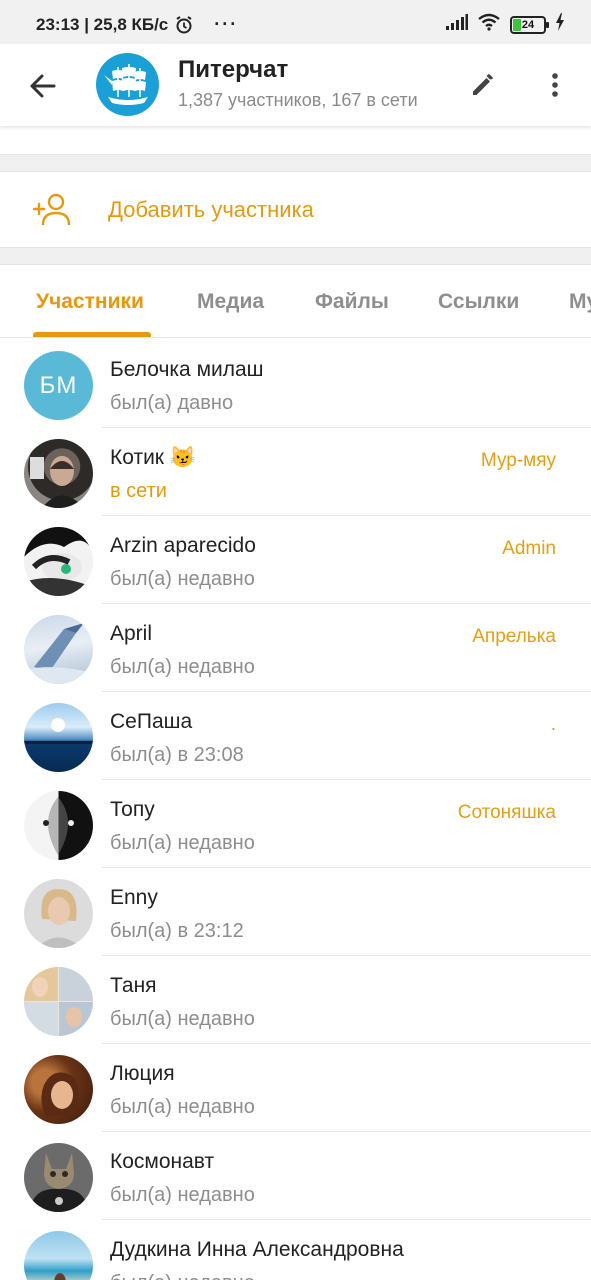  Describe the element at coordinates (295, 736) in the screenshot. I see `member-row: СеПаша был(а) в 23:08 .` at that location.